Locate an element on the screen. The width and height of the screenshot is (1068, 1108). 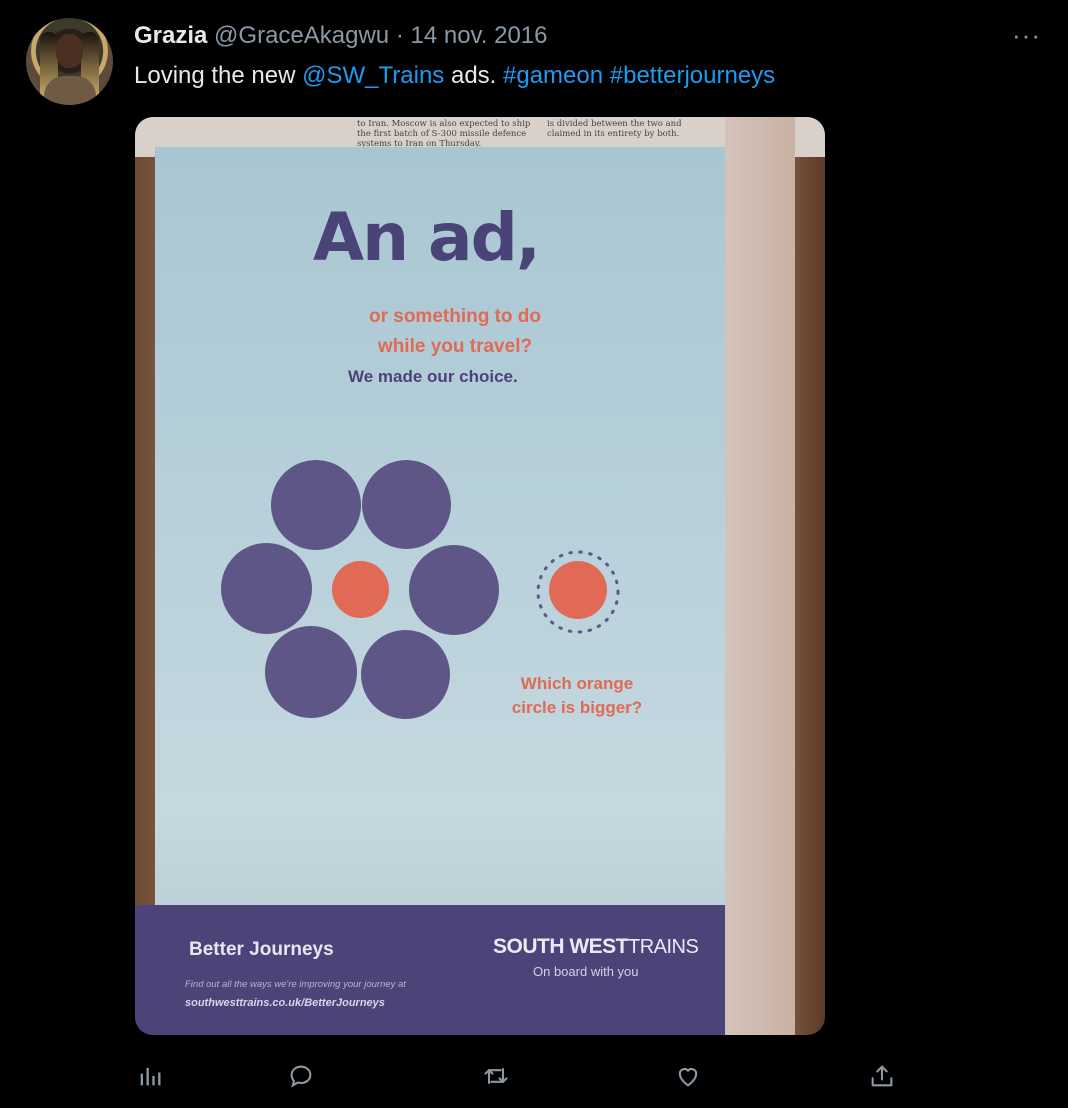
hashtag-gameon: #gameon is located at coordinates (553, 75).